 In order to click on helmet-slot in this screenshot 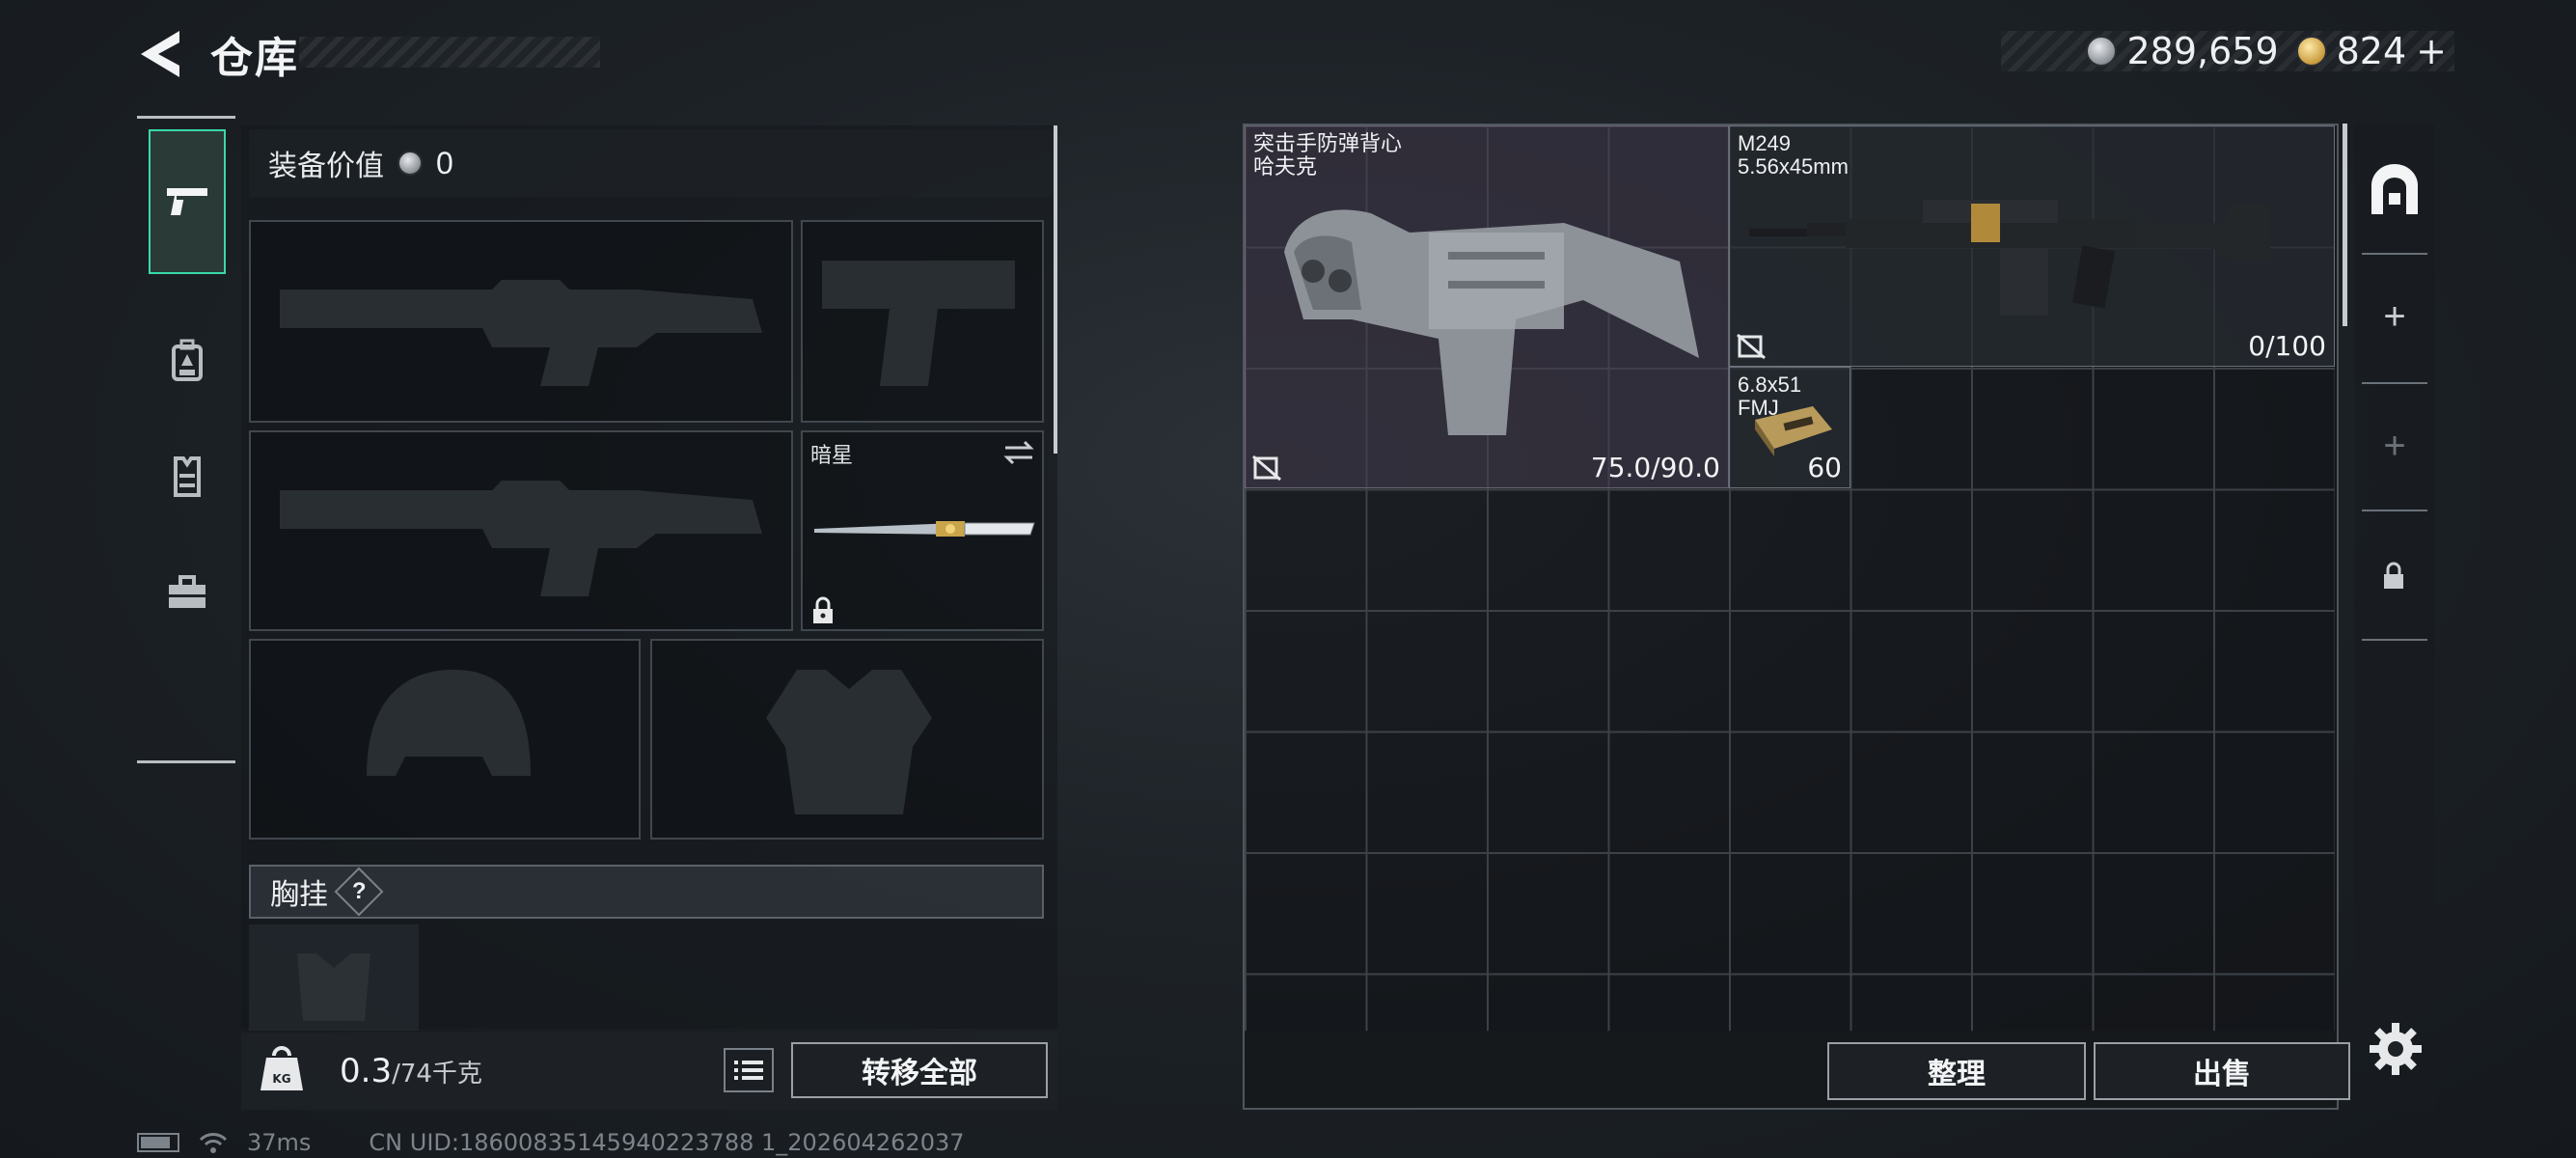, I will do `click(445, 739)`.